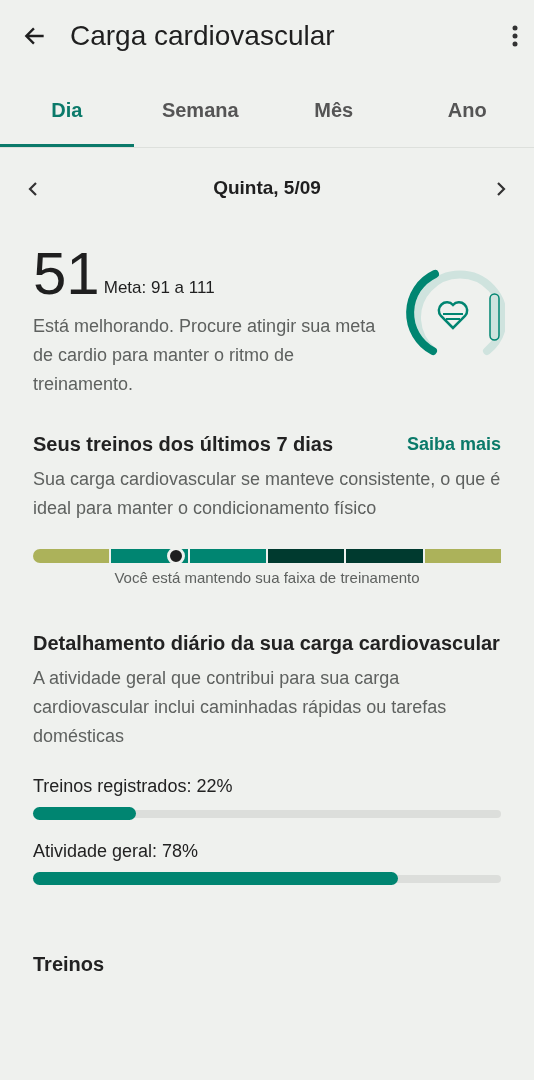 The width and height of the screenshot is (534, 1080). I want to click on section-description: A atividade geral que contribui para sua carga cardiovascular inclui caminhadas rápidas ou tarefas domésticas, so click(240, 707).